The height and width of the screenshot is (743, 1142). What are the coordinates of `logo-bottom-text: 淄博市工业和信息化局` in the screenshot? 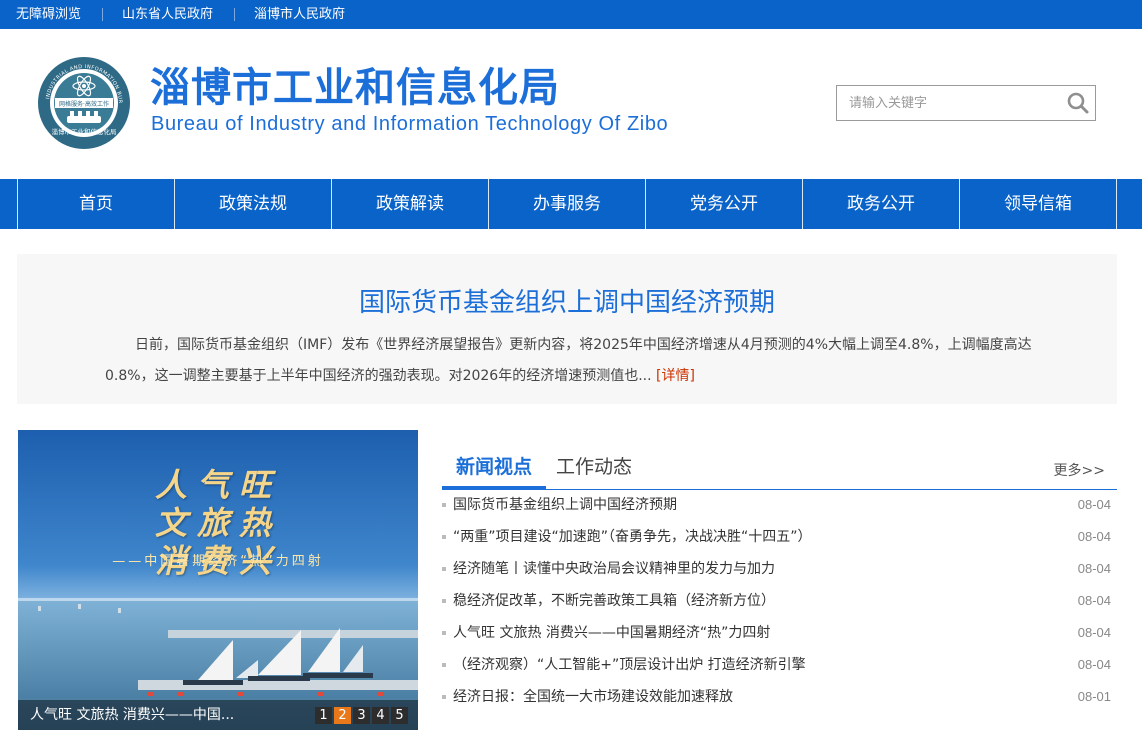 It's located at (84, 131).